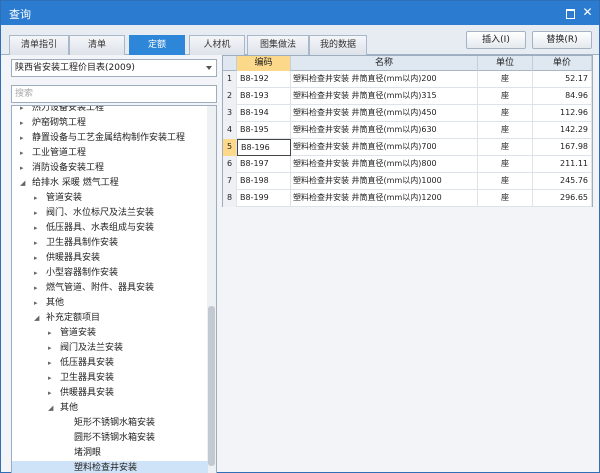 The height and width of the screenshot is (473, 600). Describe the element at coordinates (217, 45) in the screenshot. I see `tab-labor-material-machine: 人材机` at that location.